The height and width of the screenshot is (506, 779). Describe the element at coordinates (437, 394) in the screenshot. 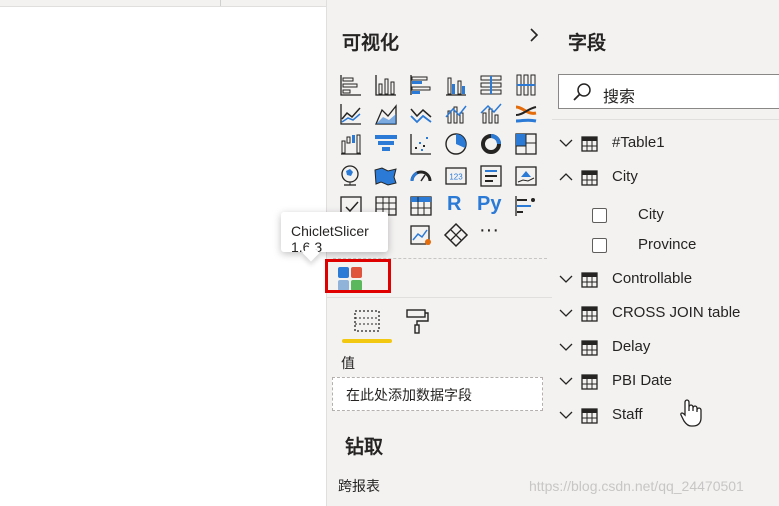

I see `values-drop-well: 在此处添加数据字段` at that location.